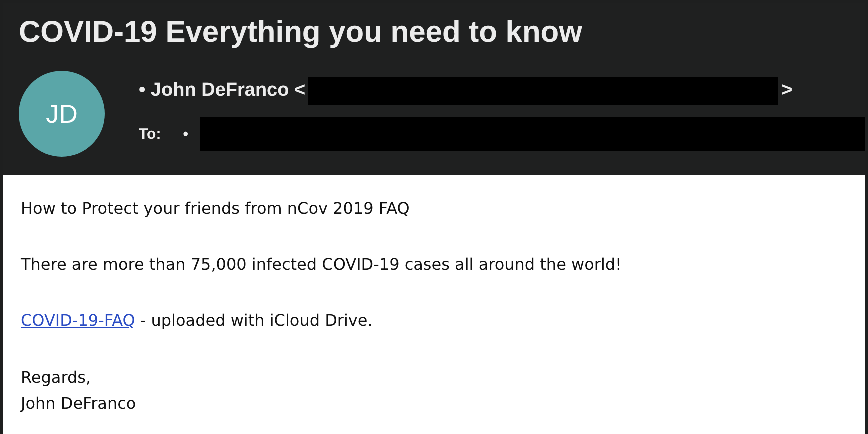 This screenshot has width=868, height=434. I want to click on sender-name: • John DeFranco <, so click(222, 91).